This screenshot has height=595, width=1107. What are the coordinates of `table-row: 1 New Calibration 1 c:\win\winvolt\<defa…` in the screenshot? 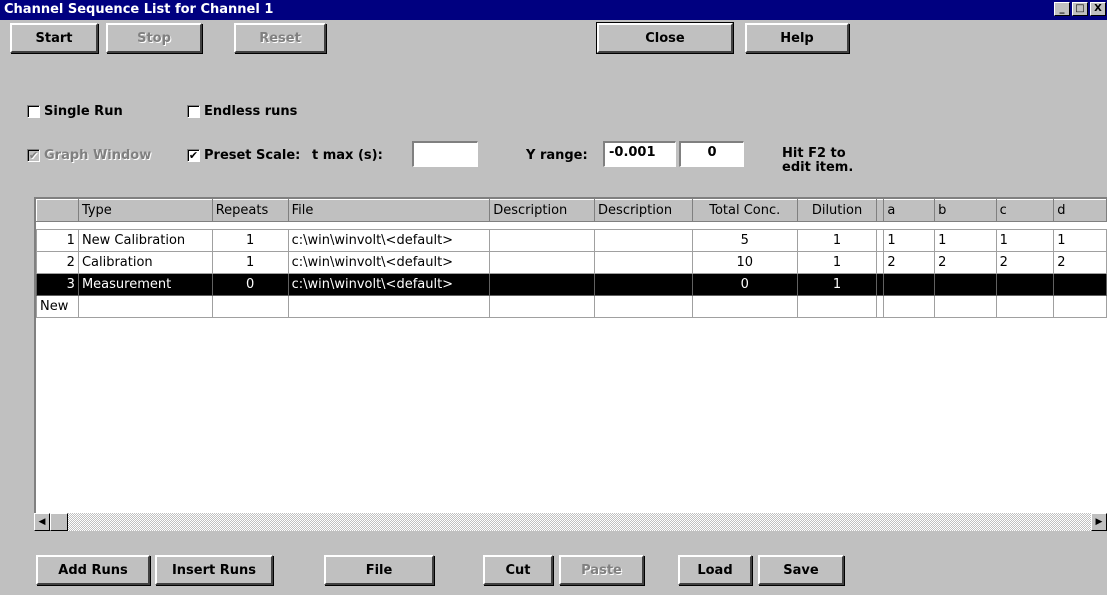 It's located at (571, 240).